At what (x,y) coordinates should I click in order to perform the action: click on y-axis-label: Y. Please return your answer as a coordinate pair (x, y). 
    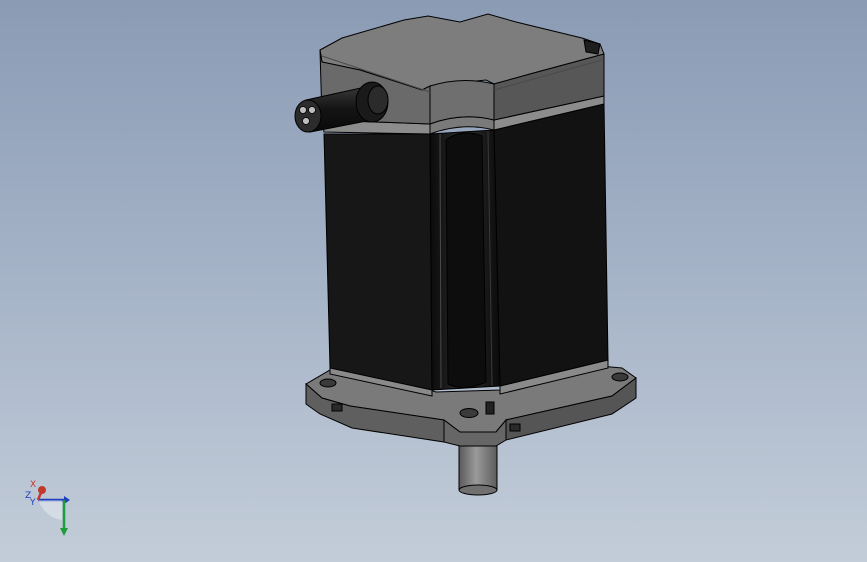
    Looking at the image, I should click on (32, 503).